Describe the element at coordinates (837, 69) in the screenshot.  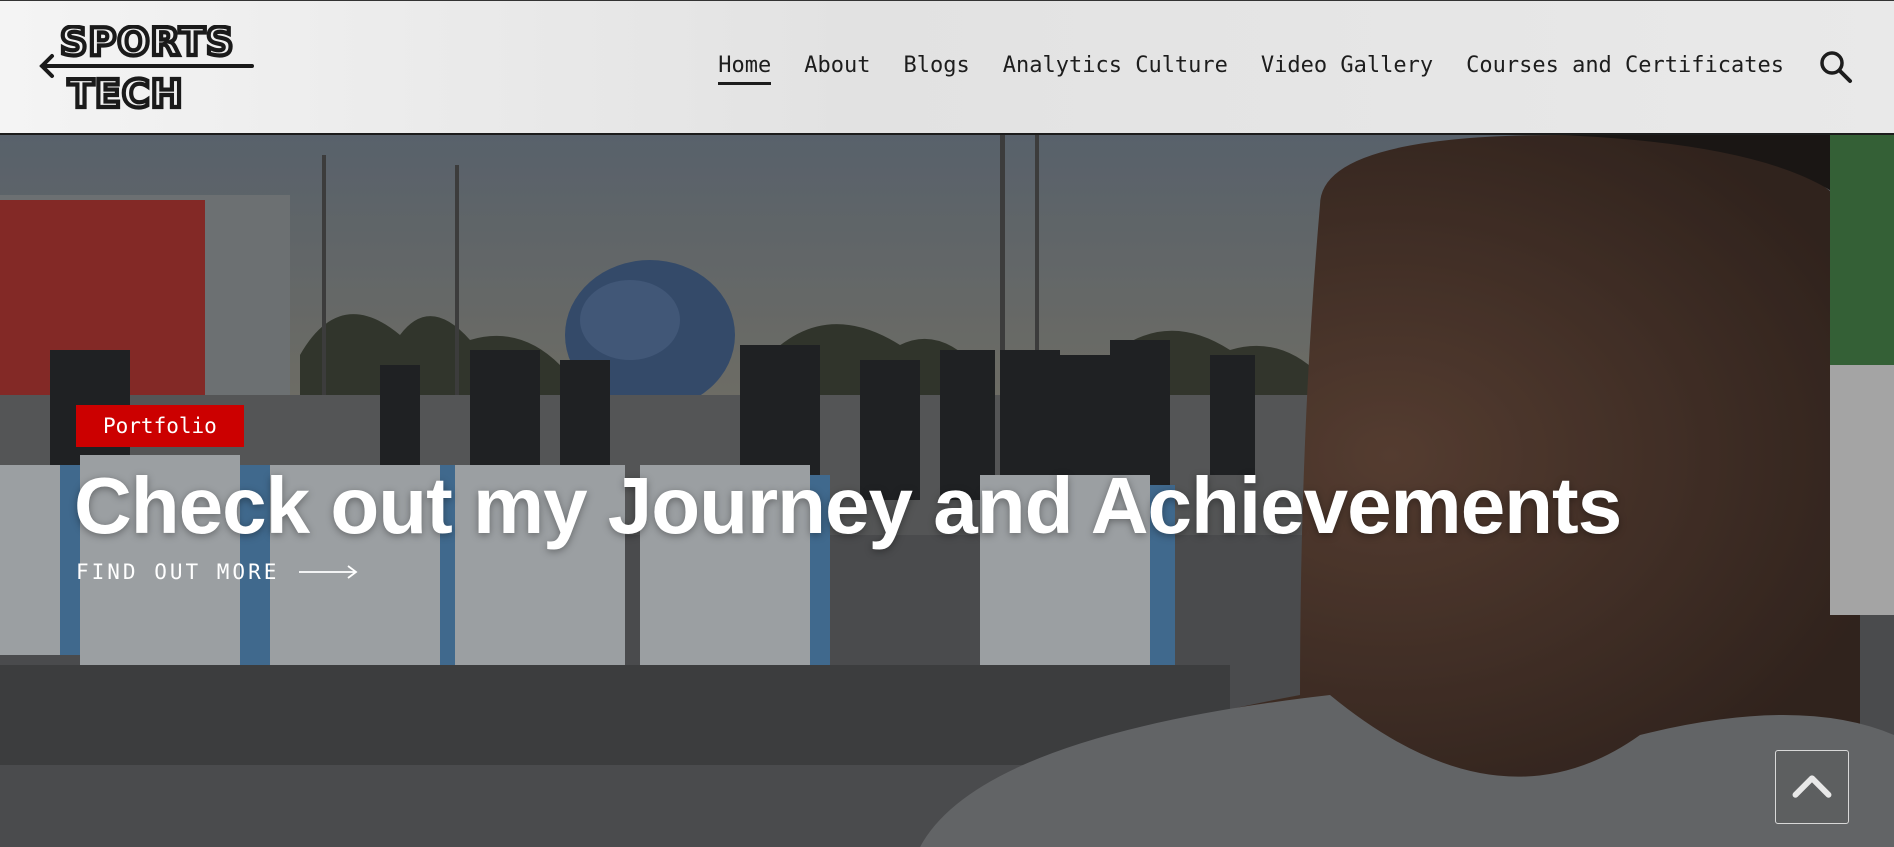
I see `nav-about: About` at that location.